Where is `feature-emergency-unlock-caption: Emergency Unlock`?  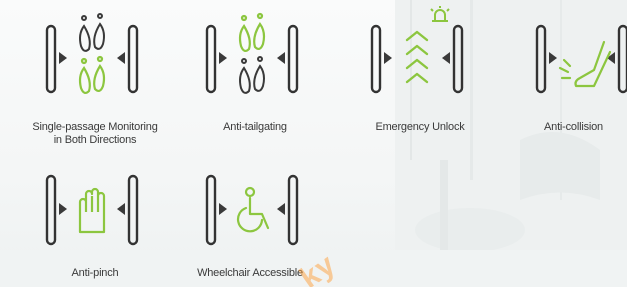
feature-emergency-unlock-caption: Emergency Unlock is located at coordinates (420, 127).